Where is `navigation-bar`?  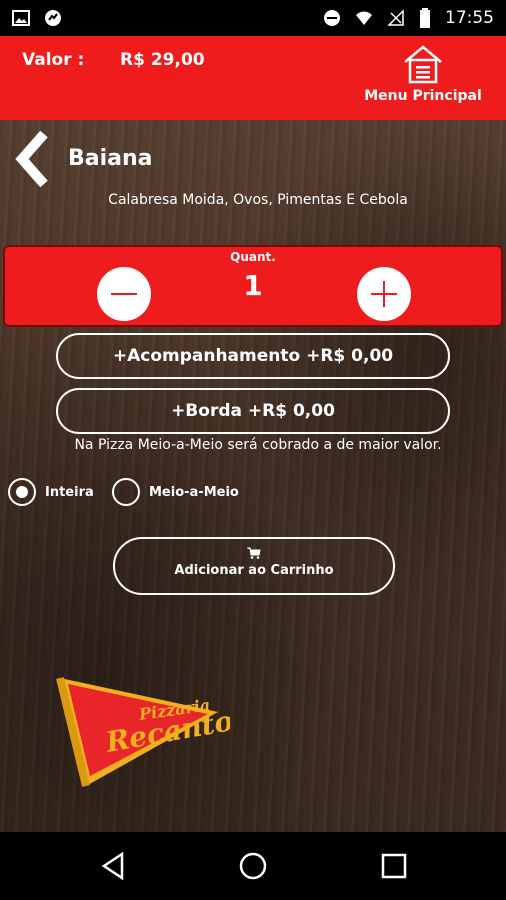 navigation-bar is located at coordinates (253, 866).